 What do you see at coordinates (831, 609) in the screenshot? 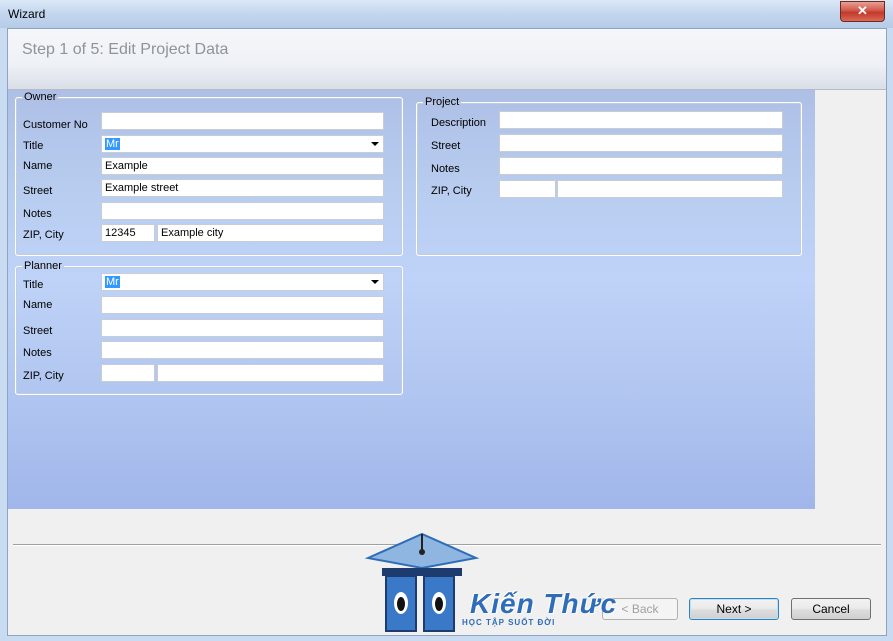
I see `cancel-button: Cancel` at bounding box center [831, 609].